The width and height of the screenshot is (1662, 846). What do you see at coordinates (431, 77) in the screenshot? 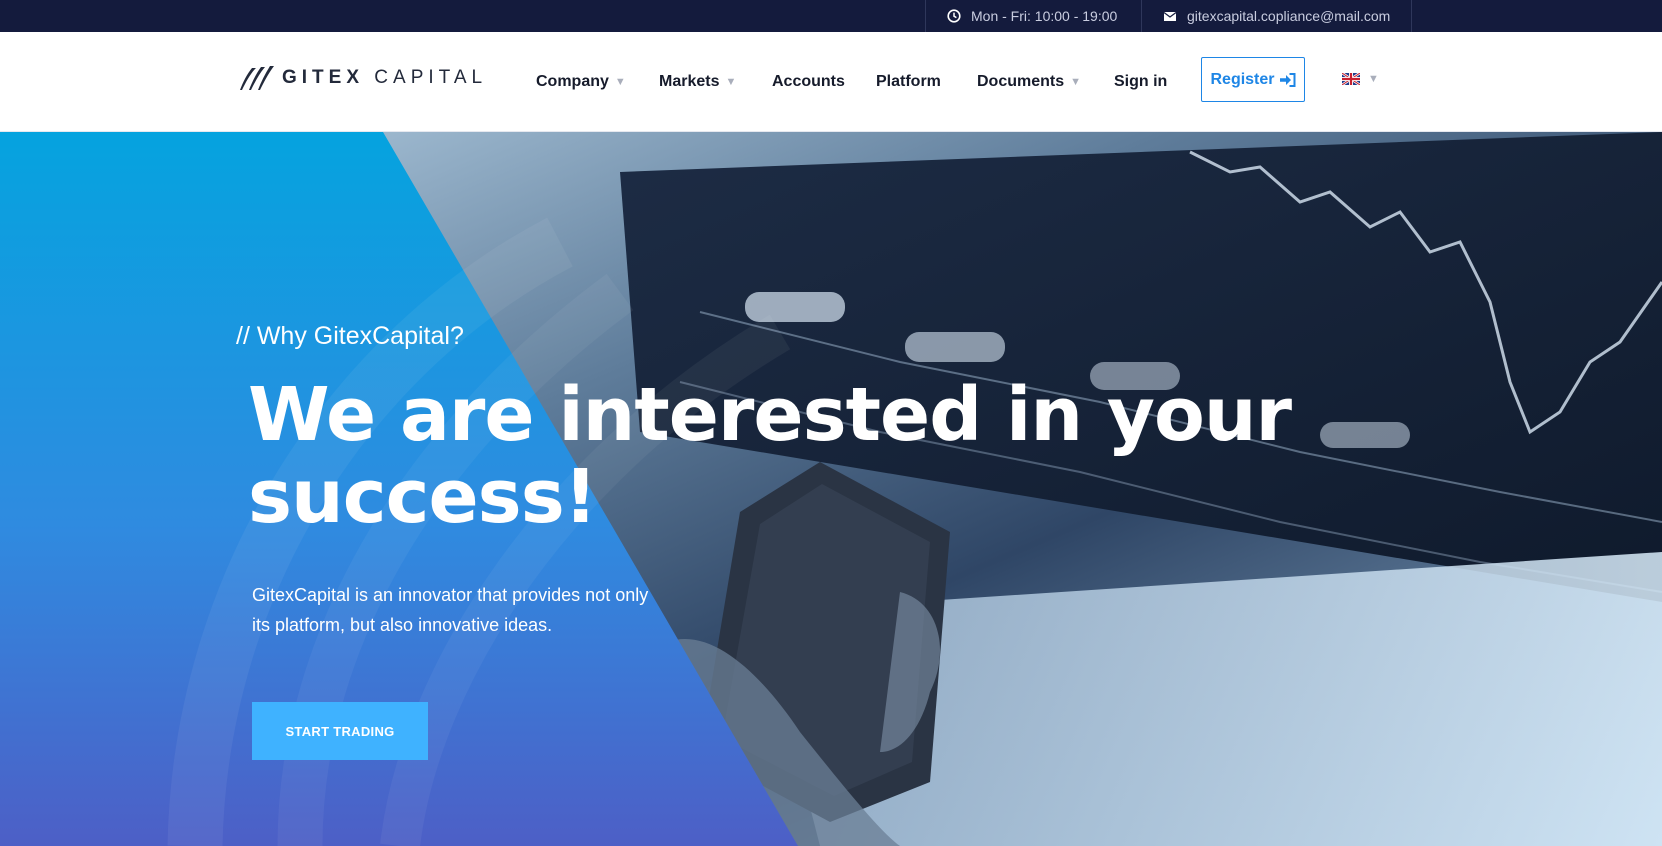
I see `logo-brand-light: CAPITAL` at bounding box center [431, 77].